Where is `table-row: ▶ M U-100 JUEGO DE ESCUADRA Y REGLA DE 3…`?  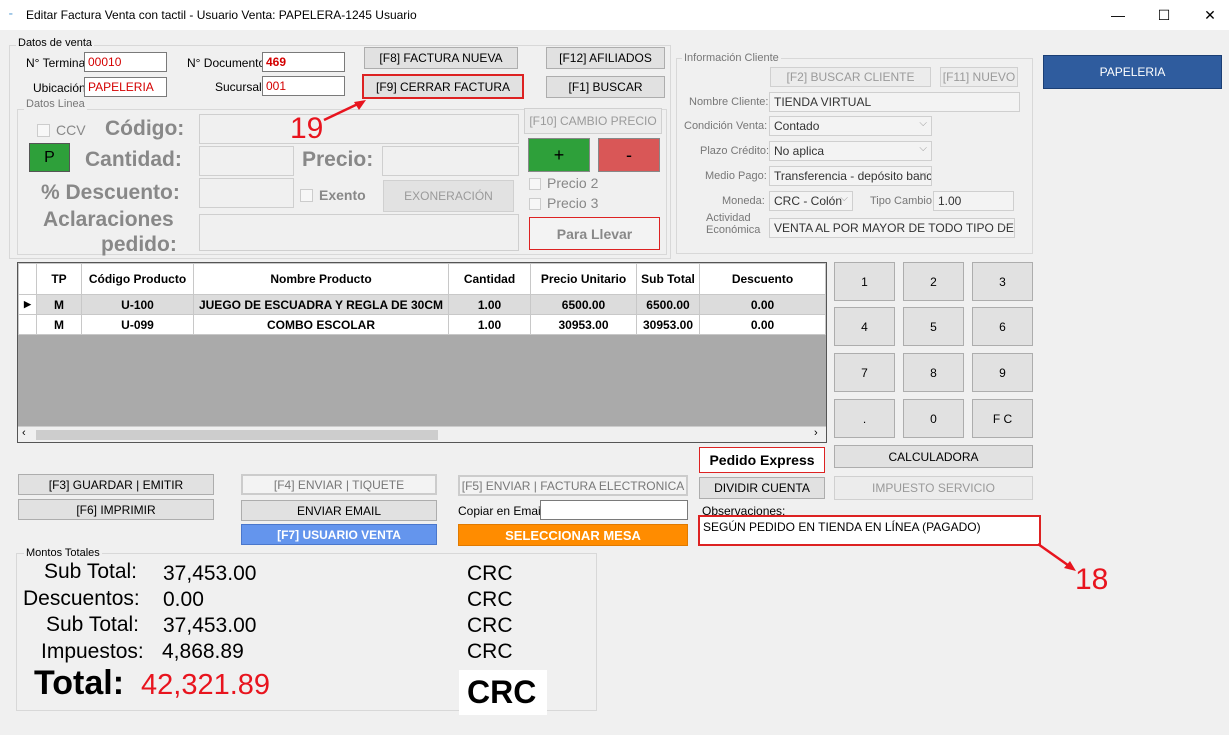
table-row: ▶ M U-100 JUEGO DE ESCUADRA Y REGLA DE 3… is located at coordinates (422, 304).